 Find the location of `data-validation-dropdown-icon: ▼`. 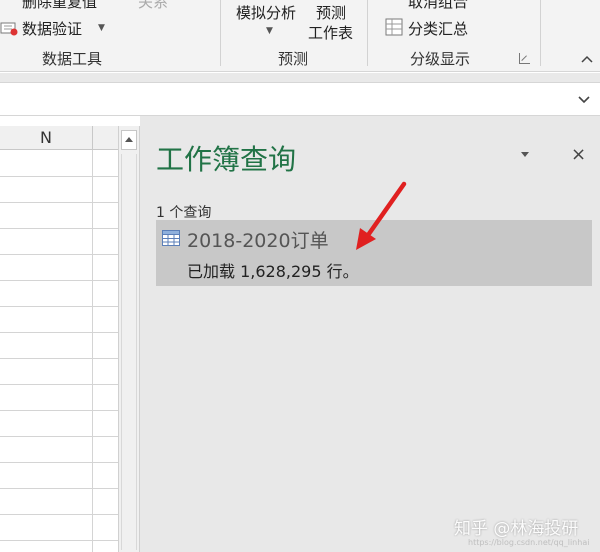

data-validation-dropdown-icon: ▼ is located at coordinates (101, 28).